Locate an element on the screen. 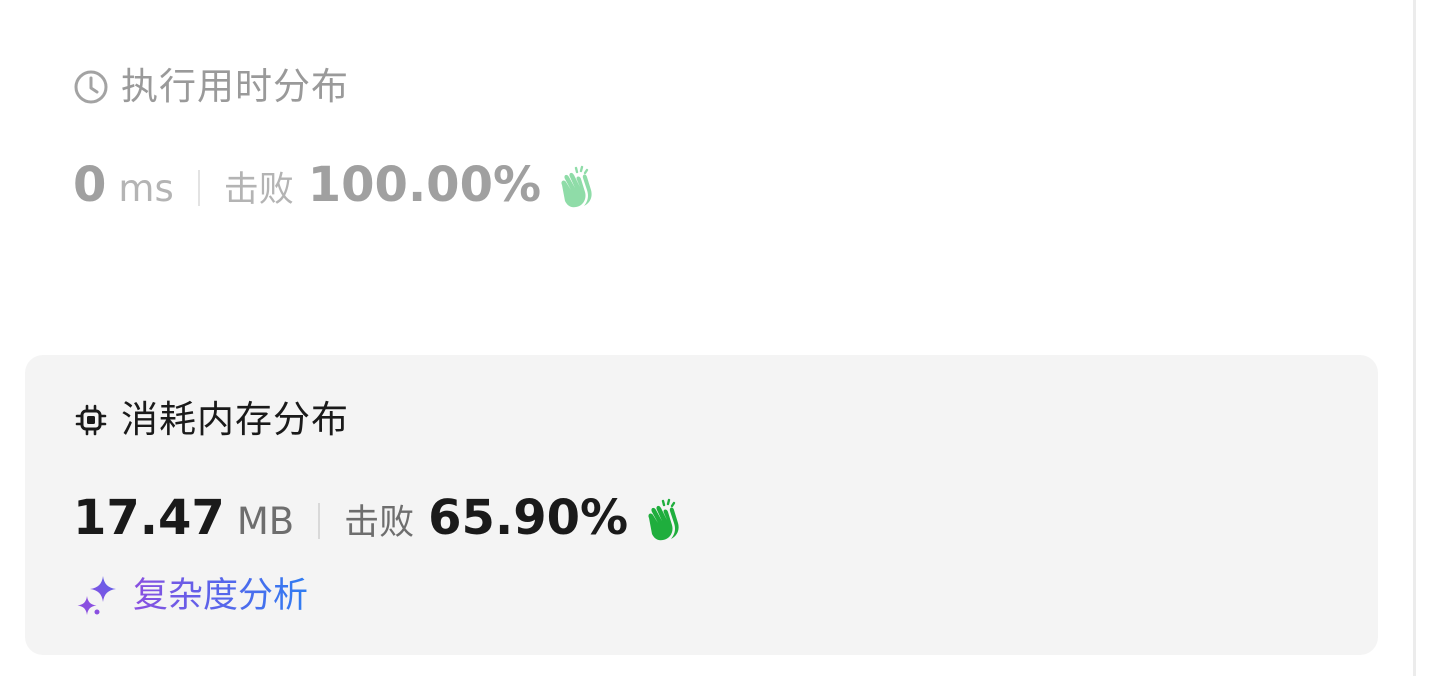 The width and height of the screenshot is (1430, 676). runtime-panel-title: 执行用时分布 is located at coordinates (235, 86).